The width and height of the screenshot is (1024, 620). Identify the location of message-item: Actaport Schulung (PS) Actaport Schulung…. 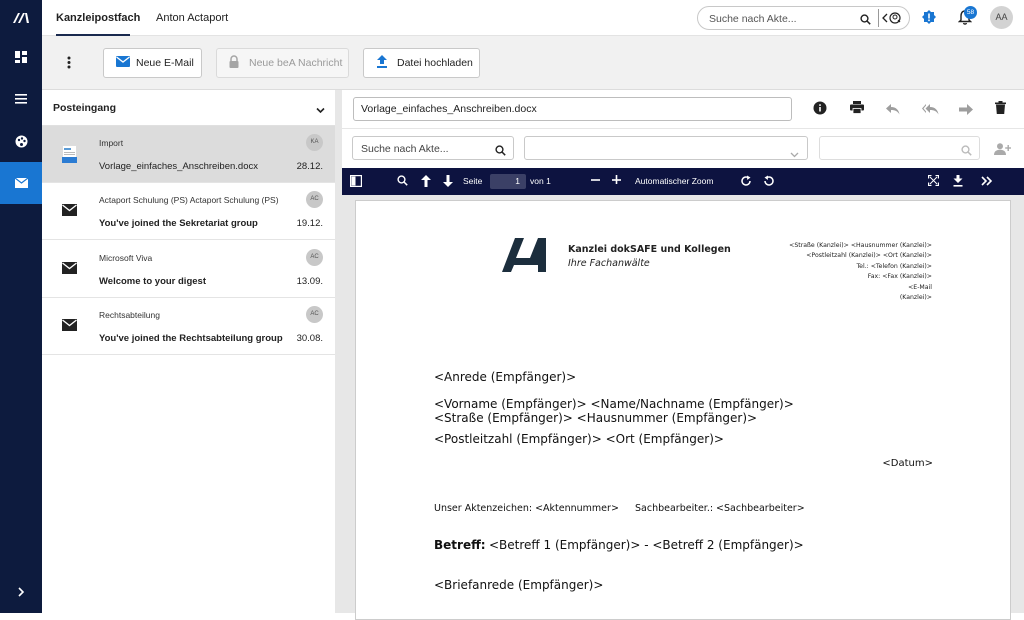
(188, 211).